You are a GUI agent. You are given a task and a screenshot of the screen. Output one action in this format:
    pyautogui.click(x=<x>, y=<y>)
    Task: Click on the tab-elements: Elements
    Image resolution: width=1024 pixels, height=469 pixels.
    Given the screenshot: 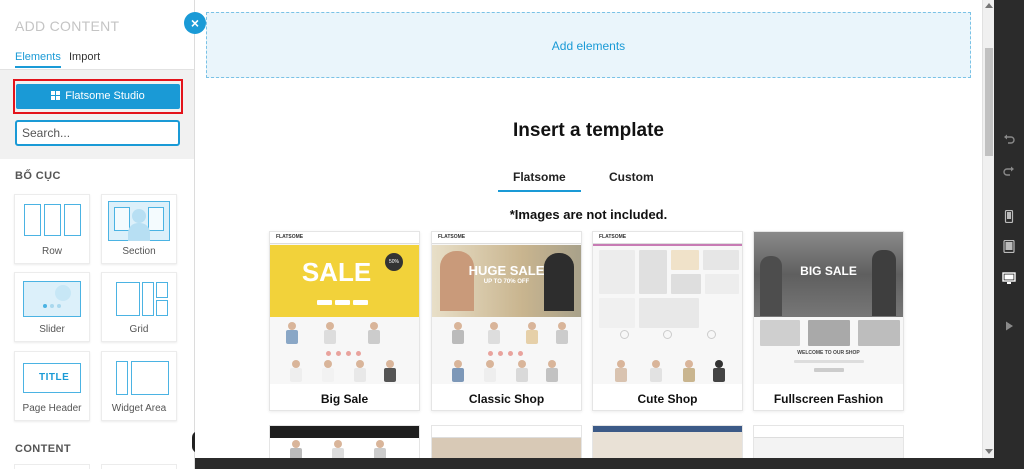 What is the action you would take?
    pyautogui.click(x=38, y=59)
    